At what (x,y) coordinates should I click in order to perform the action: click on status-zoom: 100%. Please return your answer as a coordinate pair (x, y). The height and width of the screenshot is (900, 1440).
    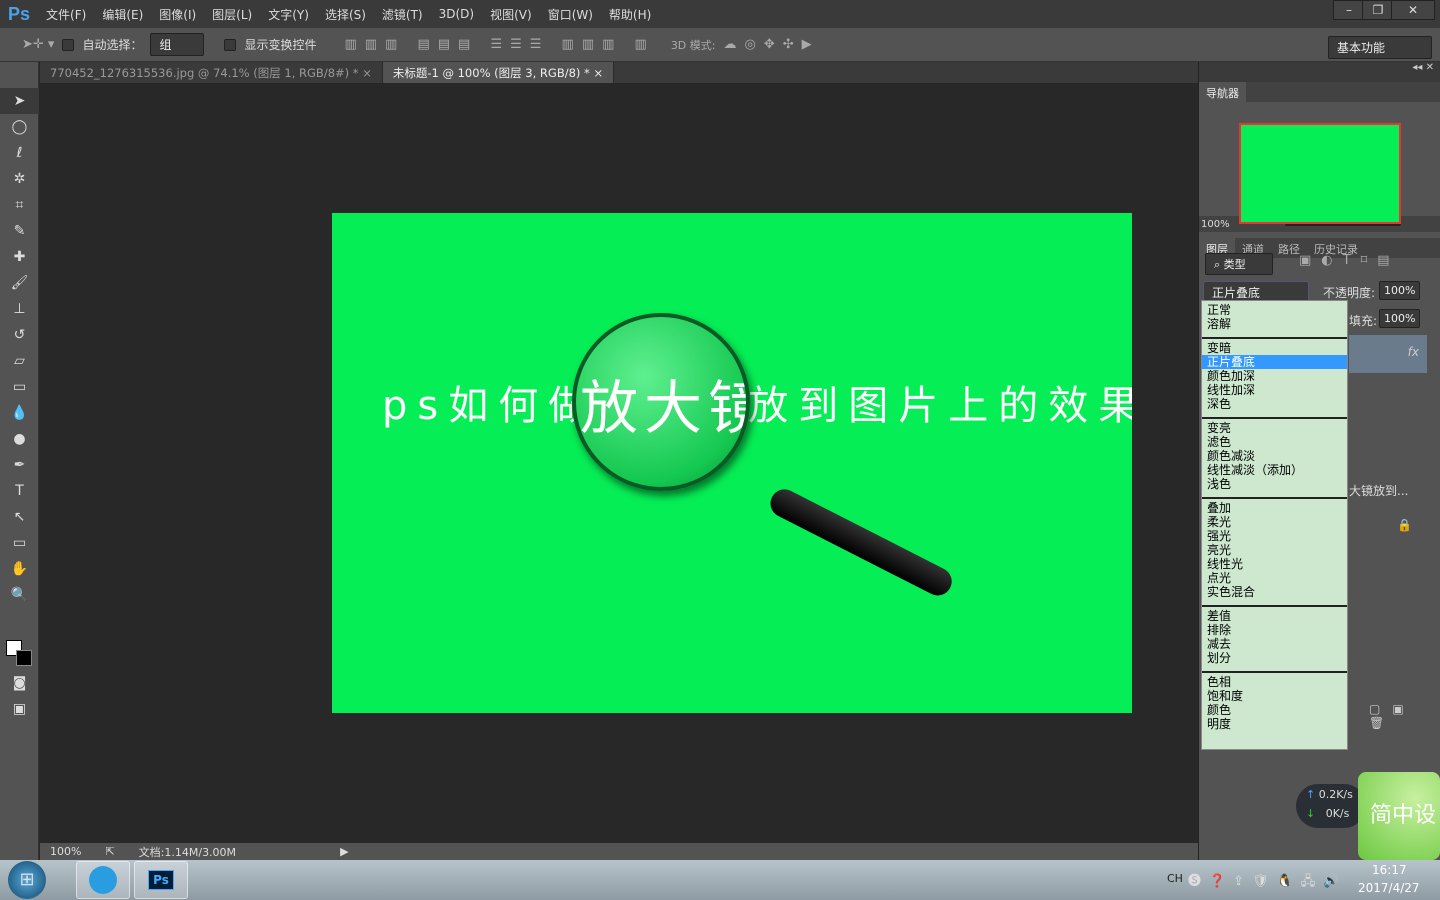
    Looking at the image, I should click on (65, 851).